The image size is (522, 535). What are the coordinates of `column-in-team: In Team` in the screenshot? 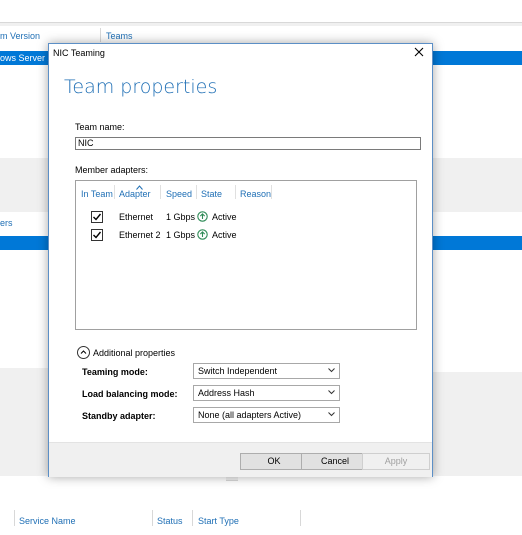 It's located at (97, 194).